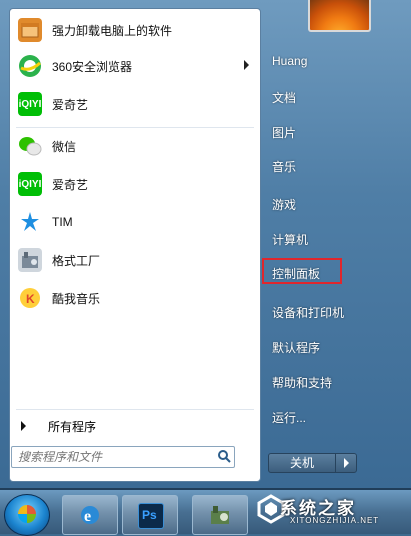  I want to click on program-uninstaller: 强力卸载电脑上的软件, so click(135, 30).